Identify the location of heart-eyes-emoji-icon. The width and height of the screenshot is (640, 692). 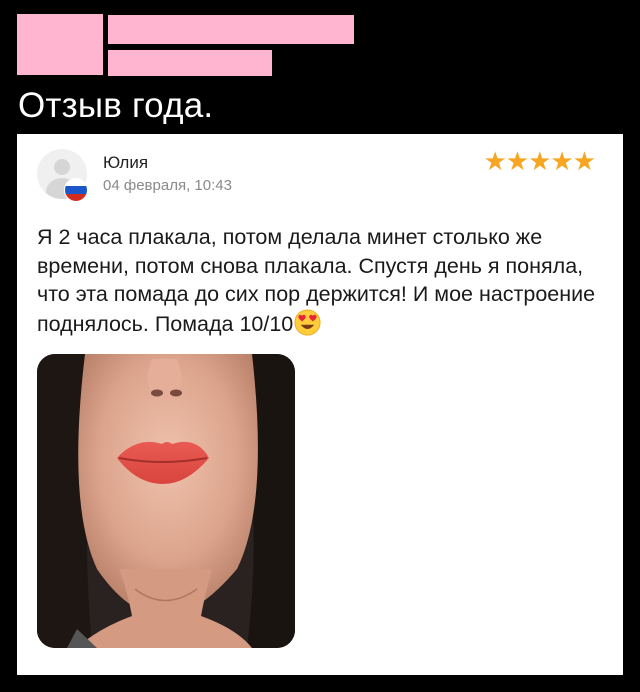
(307, 322).